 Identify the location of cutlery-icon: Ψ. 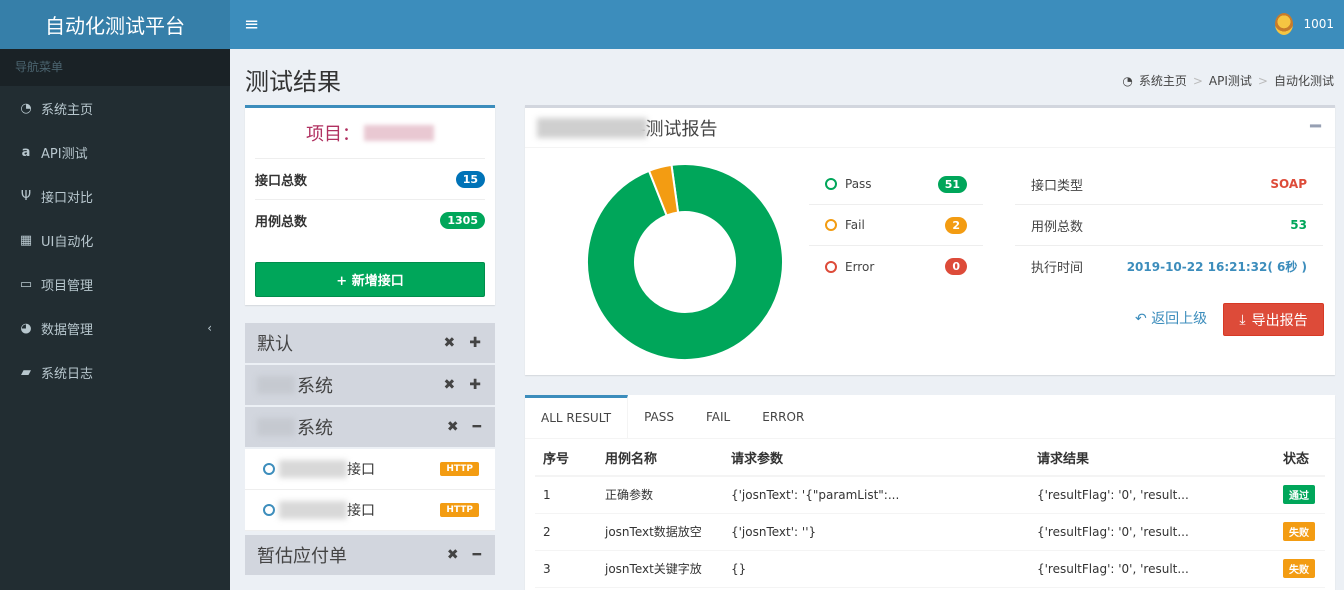
(26, 196).